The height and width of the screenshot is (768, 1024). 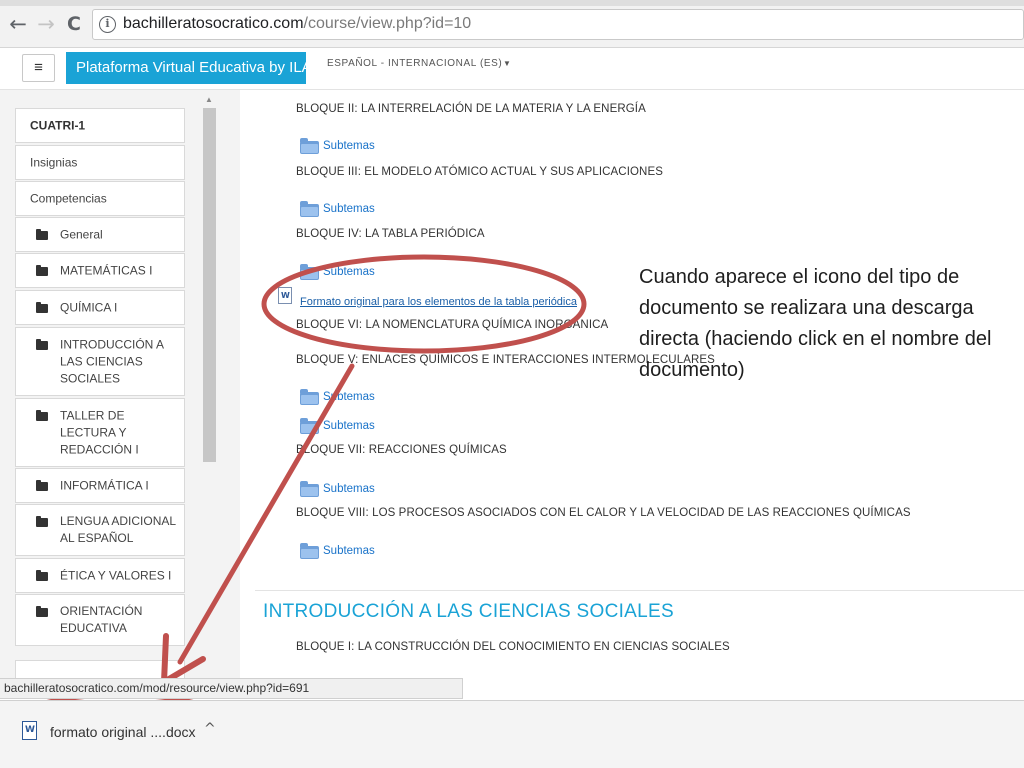 I want to click on sidebar-item-label: Competencias, so click(x=68, y=198).